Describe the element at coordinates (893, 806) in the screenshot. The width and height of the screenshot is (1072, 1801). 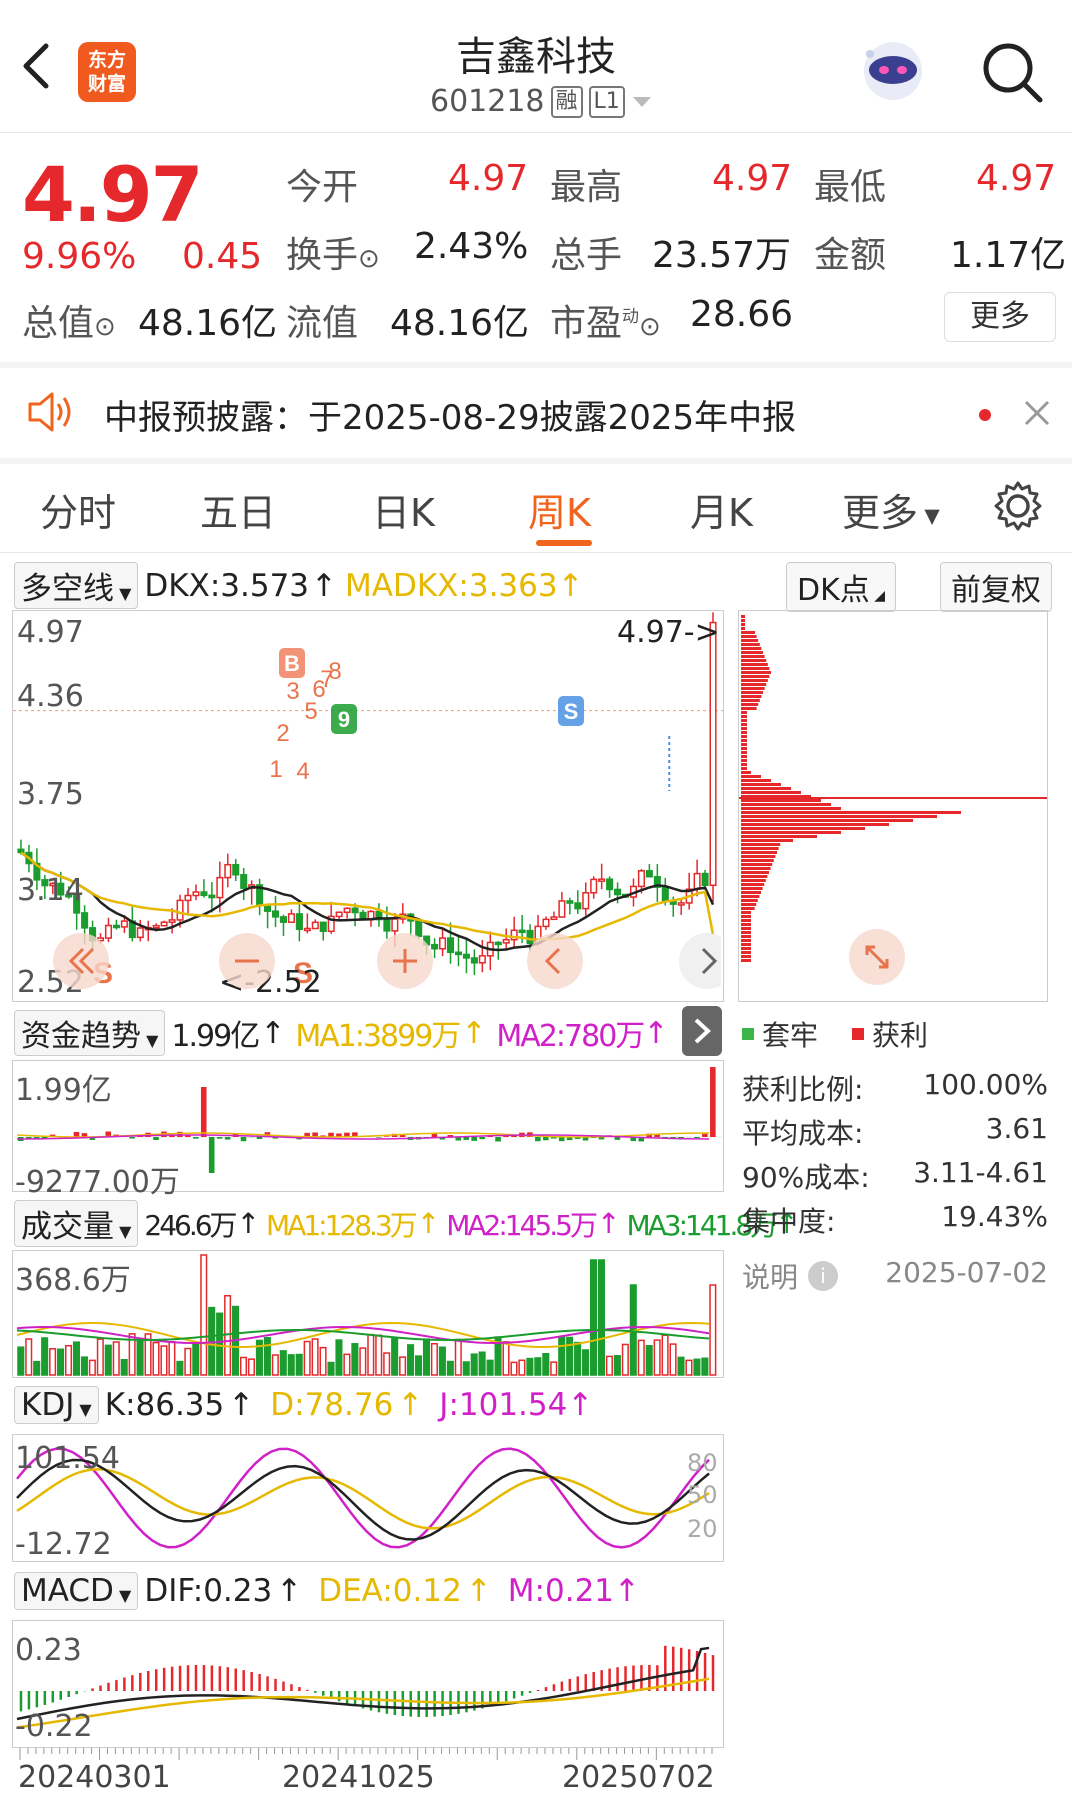
I see `chip-distribution-chart` at that location.